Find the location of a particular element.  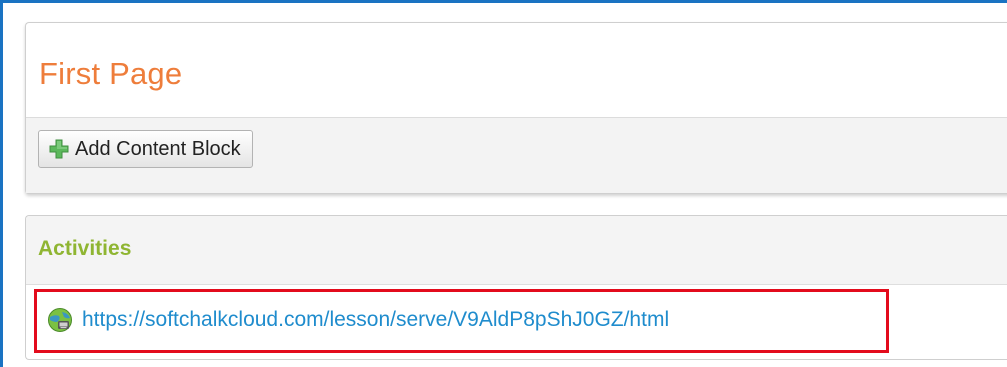

plus-icon is located at coordinates (59, 149).